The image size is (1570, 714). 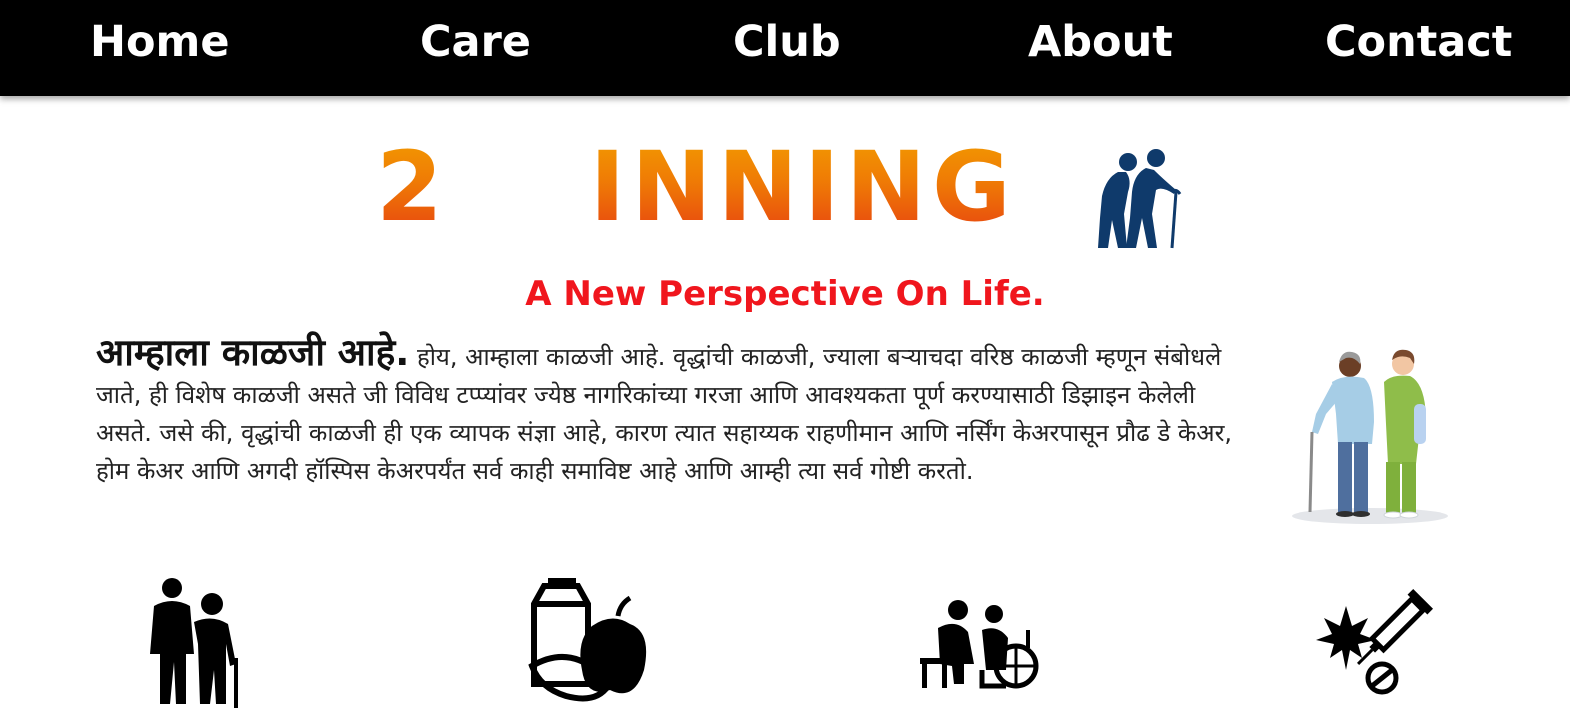 What do you see at coordinates (253, 352) in the screenshot?
I see `care-heading: आम्हाला काळजी आहे.` at bounding box center [253, 352].